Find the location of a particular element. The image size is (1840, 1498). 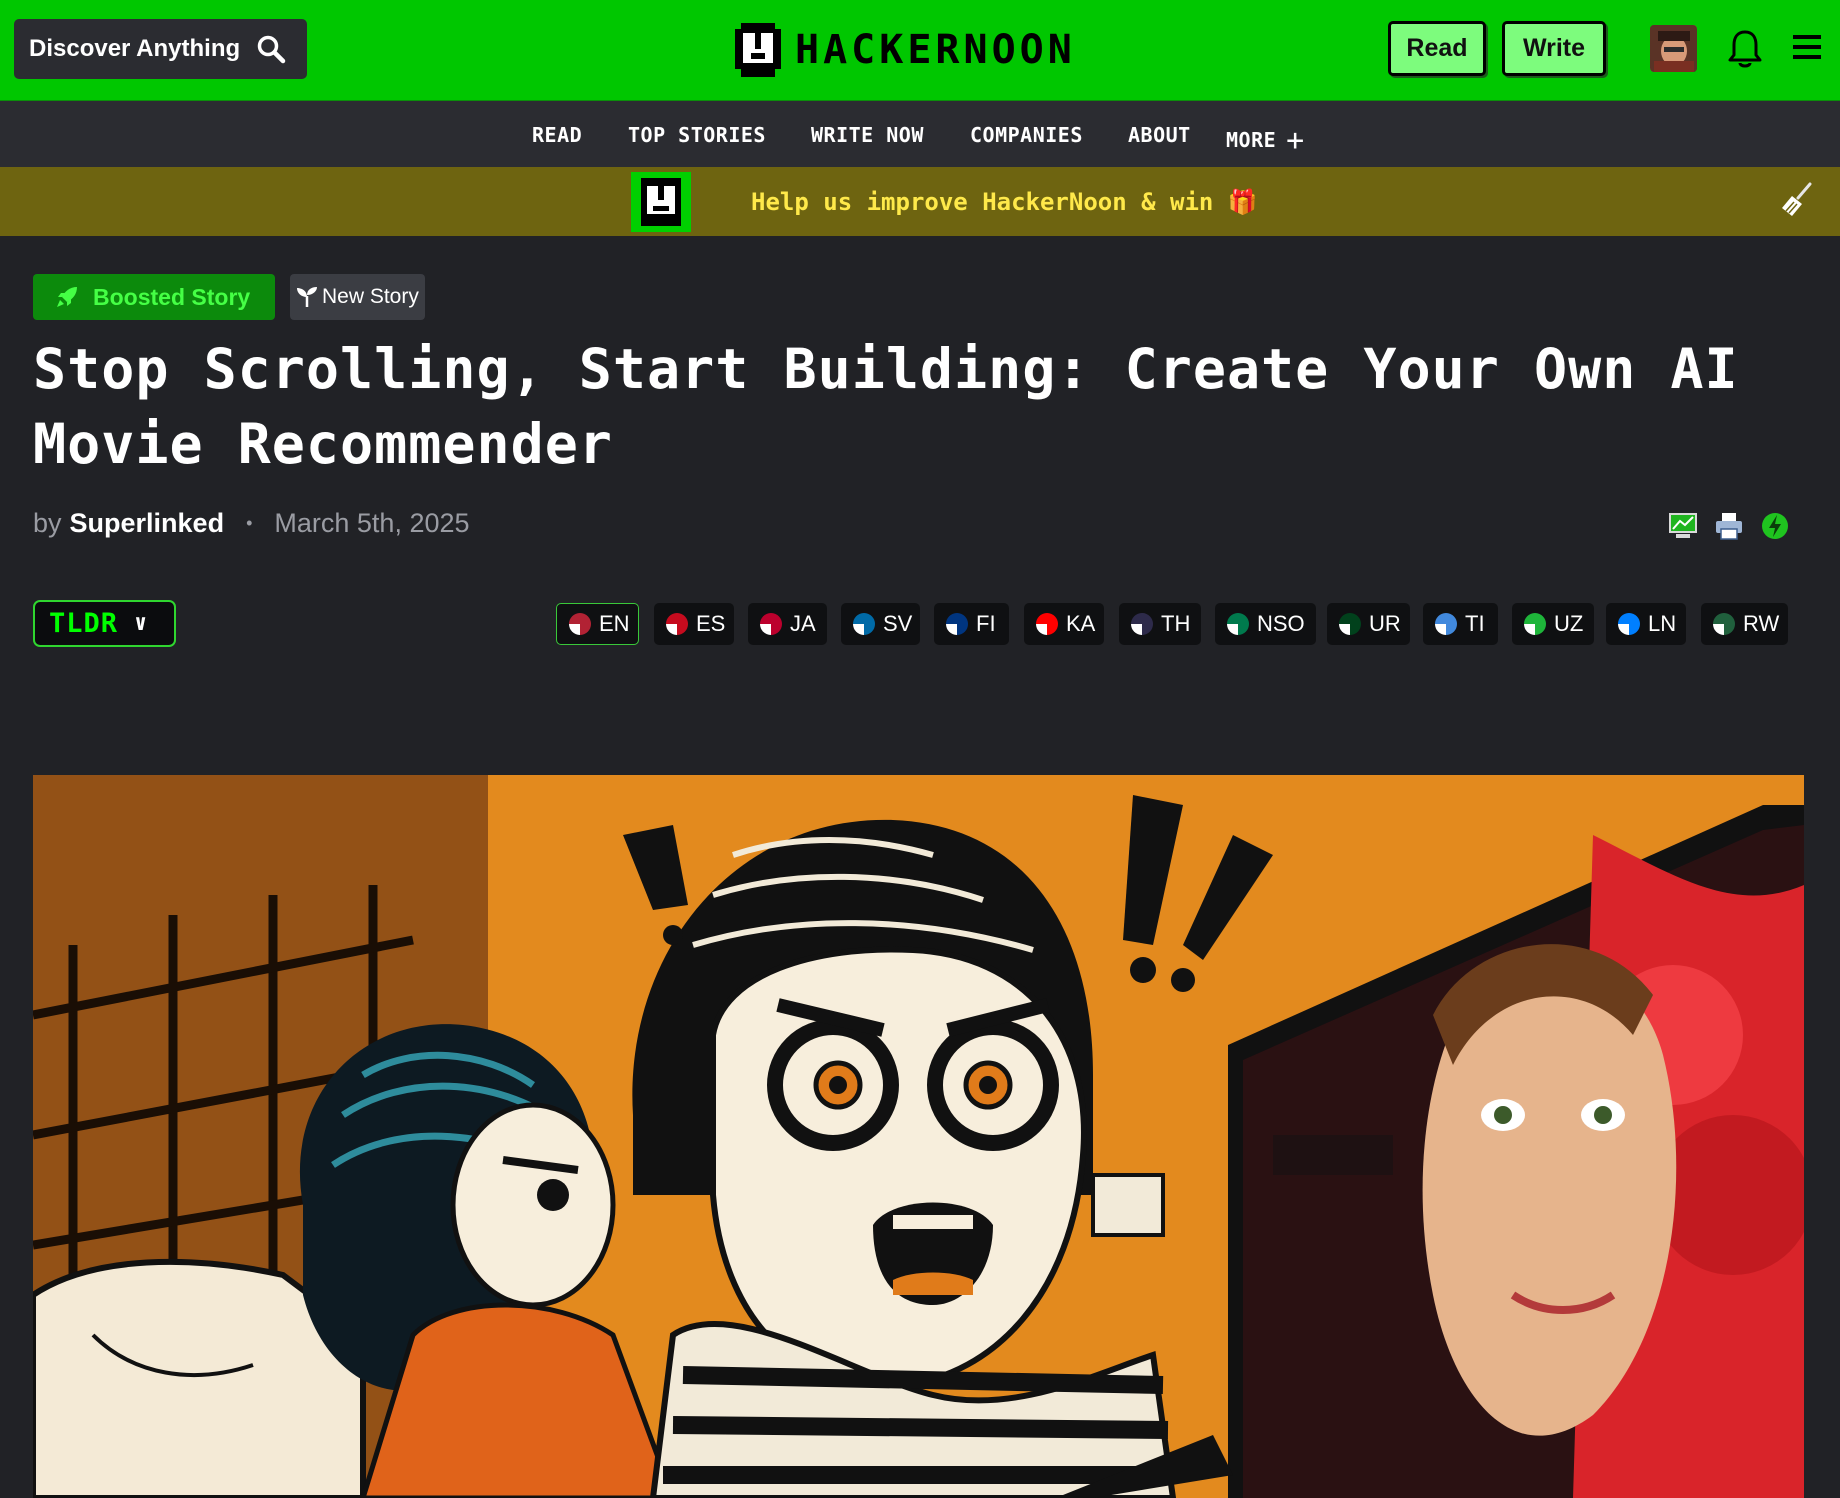

lang-nso: NSO is located at coordinates (1265, 624).